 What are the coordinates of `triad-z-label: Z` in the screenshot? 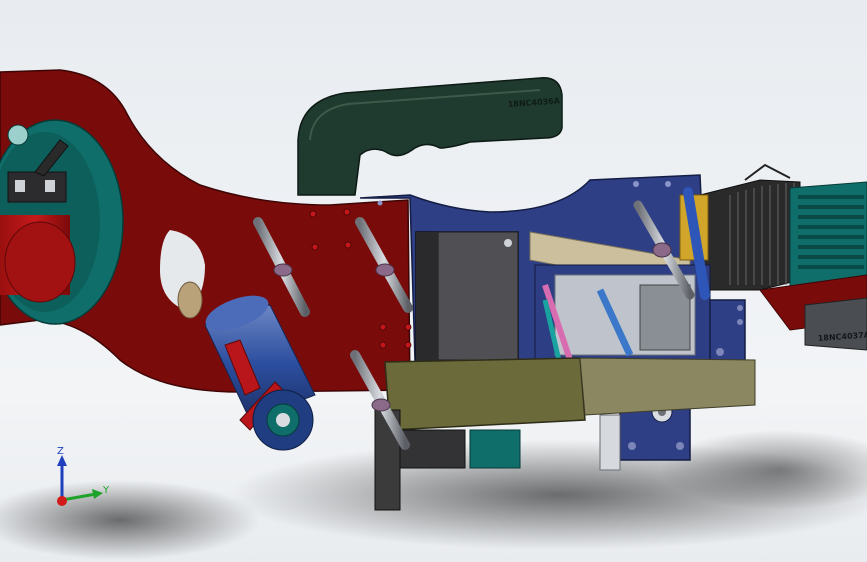 It's located at (60, 451).